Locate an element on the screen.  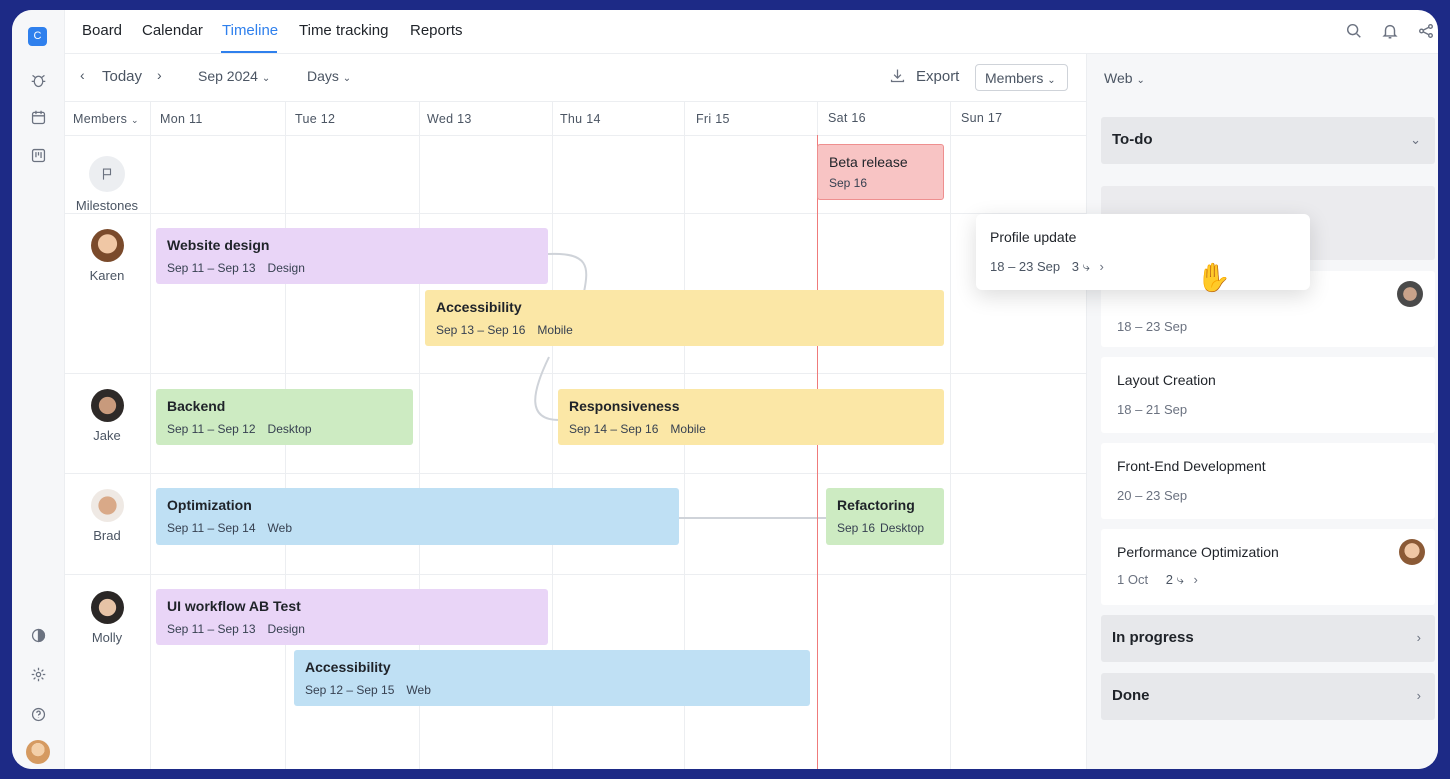
task-title: UI workflow AB Test is located at coordinates (234, 606).